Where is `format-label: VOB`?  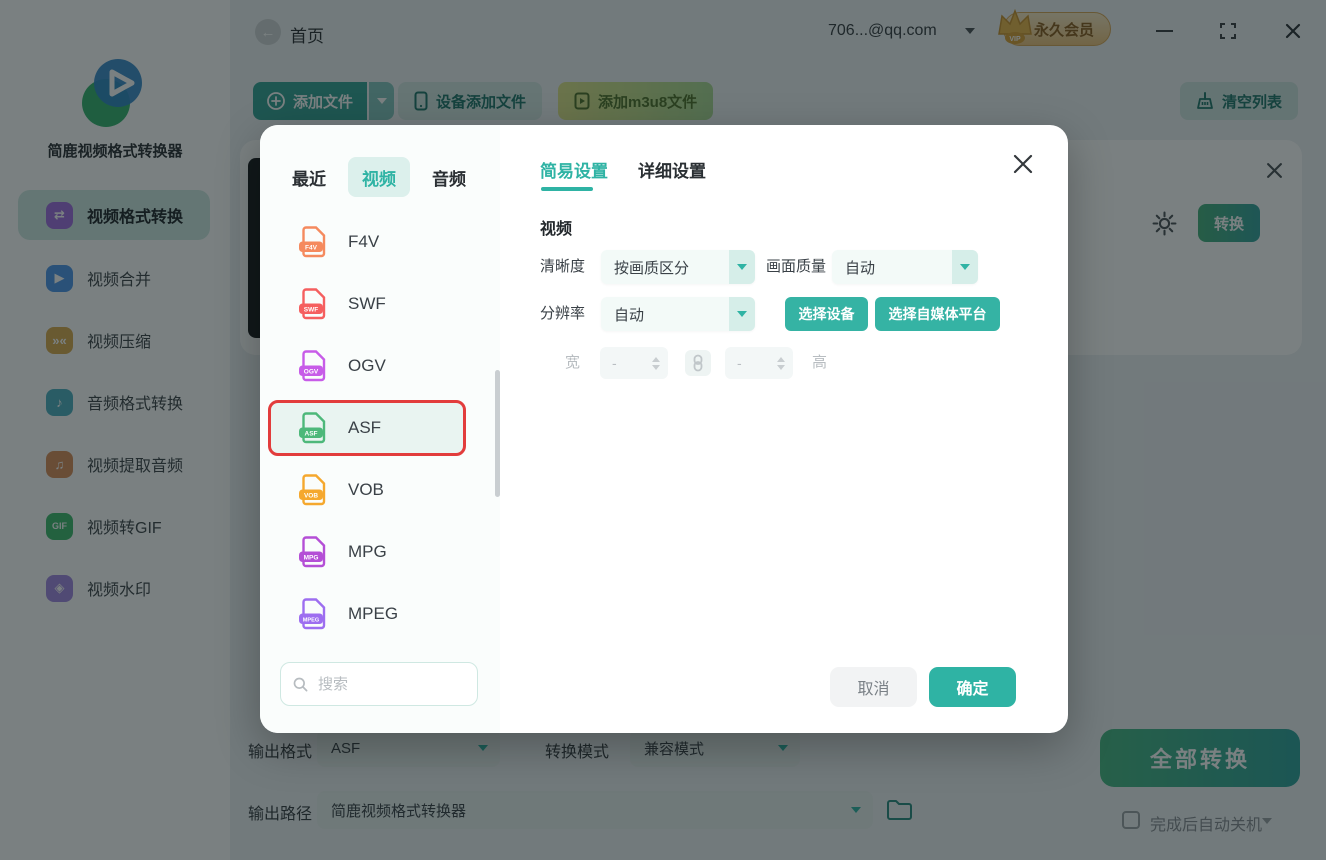
format-label: VOB is located at coordinates (366, 489).